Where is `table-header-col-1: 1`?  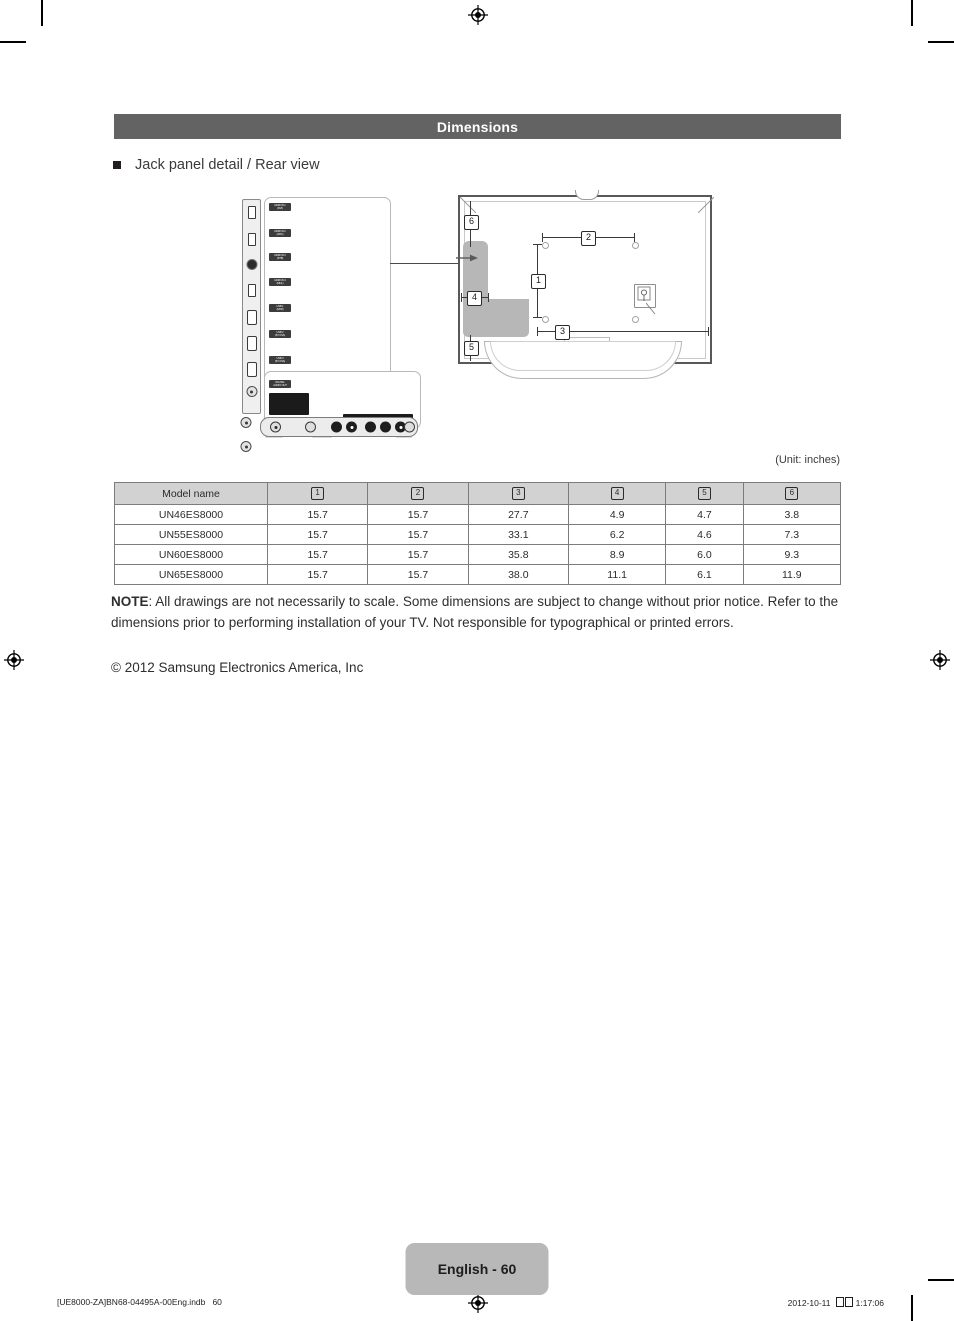
table-header-col-1: 1 is located at coordinates (317, 493).